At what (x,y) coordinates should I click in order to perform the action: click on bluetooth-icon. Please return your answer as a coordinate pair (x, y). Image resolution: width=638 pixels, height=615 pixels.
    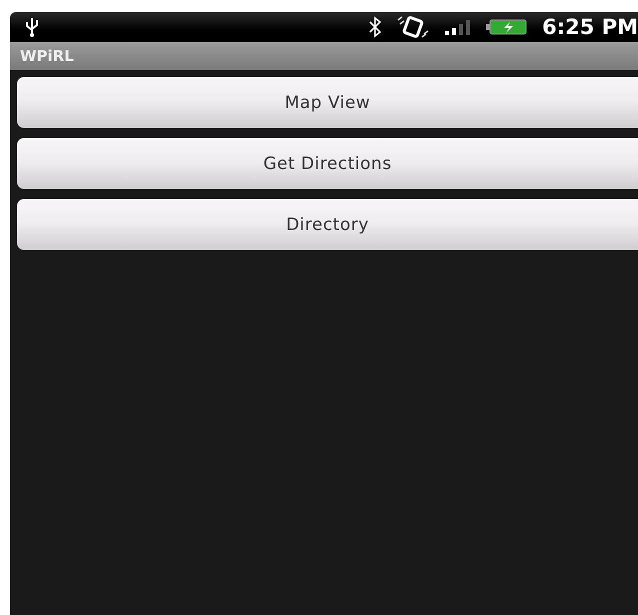
    Looking at the image, I should click on (375, 27).